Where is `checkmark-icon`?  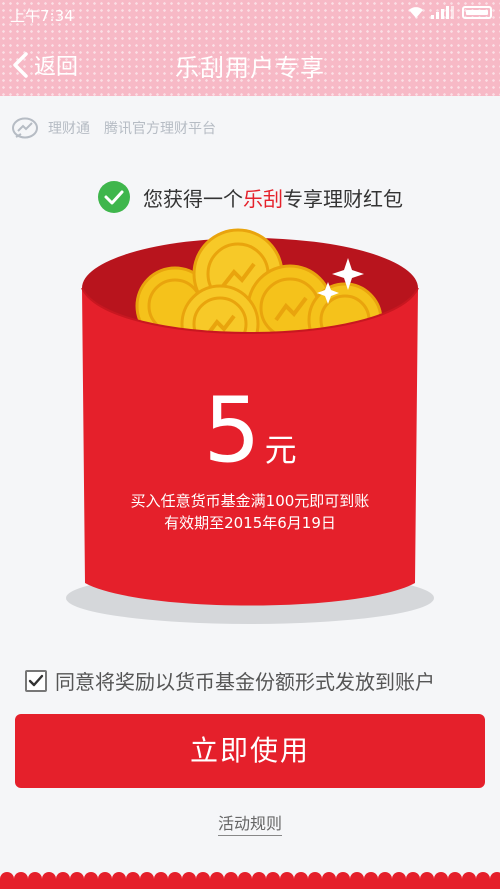 checkmark-icon is located at coordinates (36, 680).